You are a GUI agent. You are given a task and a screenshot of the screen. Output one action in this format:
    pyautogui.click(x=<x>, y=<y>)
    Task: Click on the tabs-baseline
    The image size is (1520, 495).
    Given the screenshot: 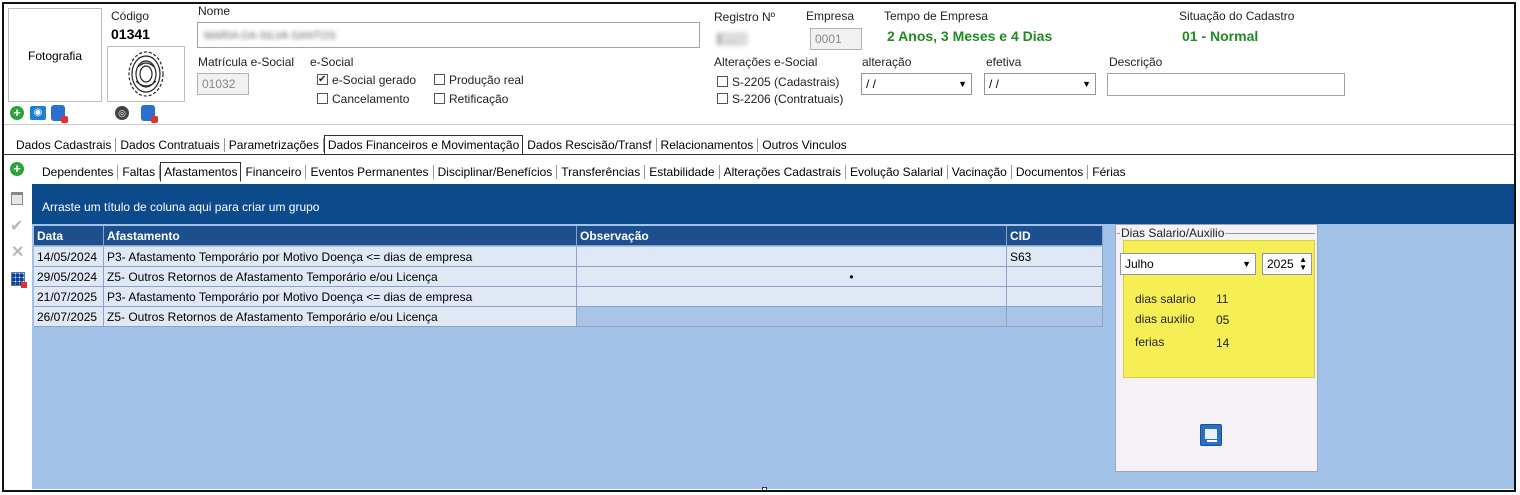 What is the action you would take?
    pyautogui.click(x=759, y=154)
    